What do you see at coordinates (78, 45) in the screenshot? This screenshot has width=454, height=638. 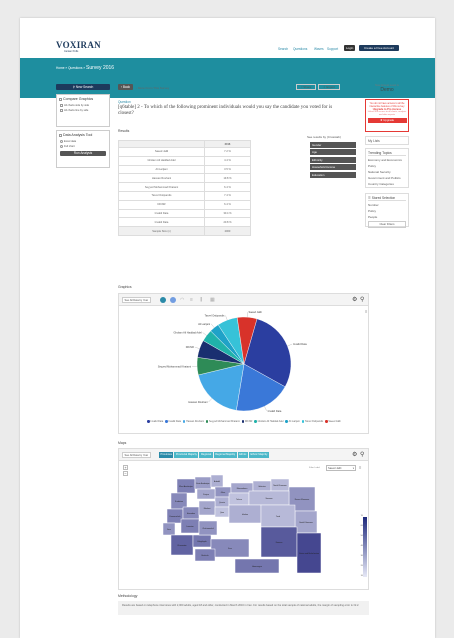 I see `logo: VOXIRAN` at bounding box center [78, 45].